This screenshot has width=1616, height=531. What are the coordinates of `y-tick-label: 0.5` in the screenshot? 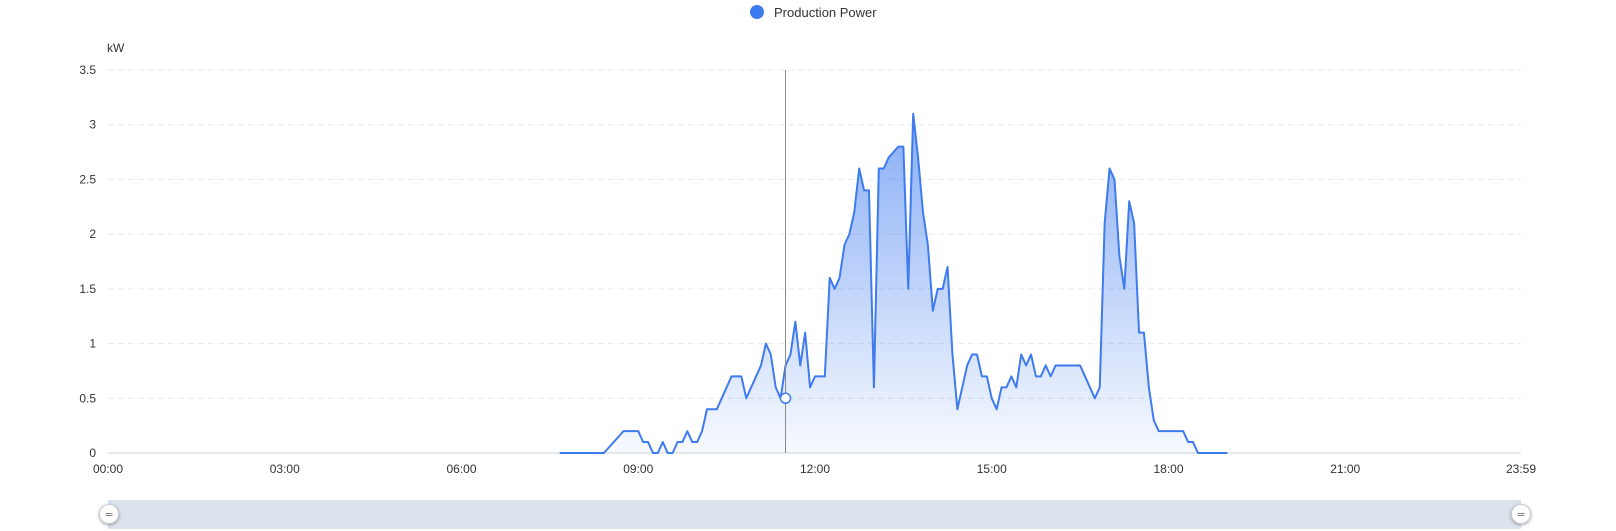 It's located at (87, 398).